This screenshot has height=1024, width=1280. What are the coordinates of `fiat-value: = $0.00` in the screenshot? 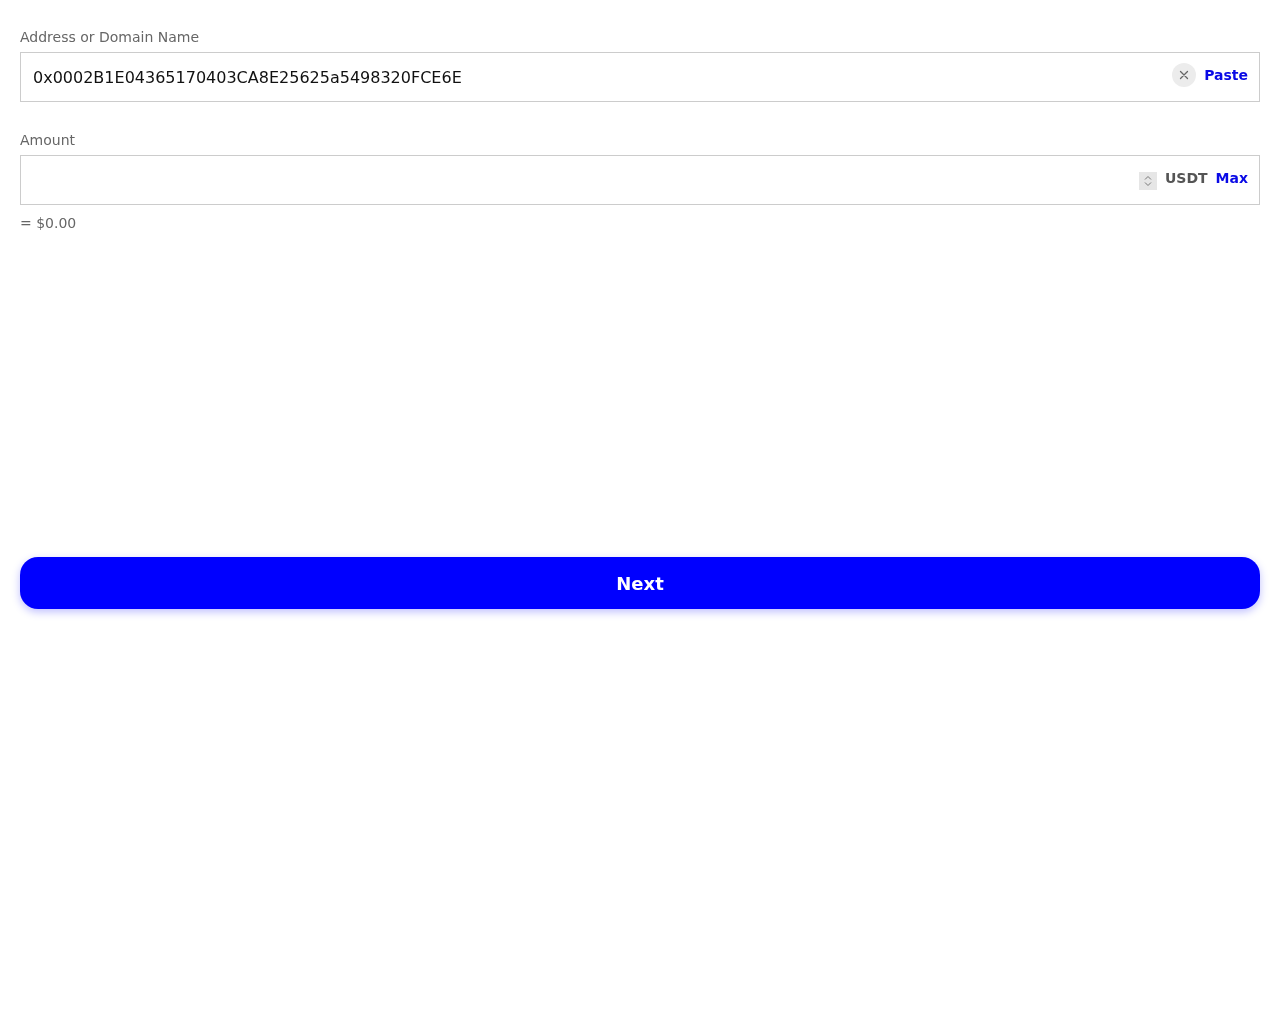 It's located at (48, 223).